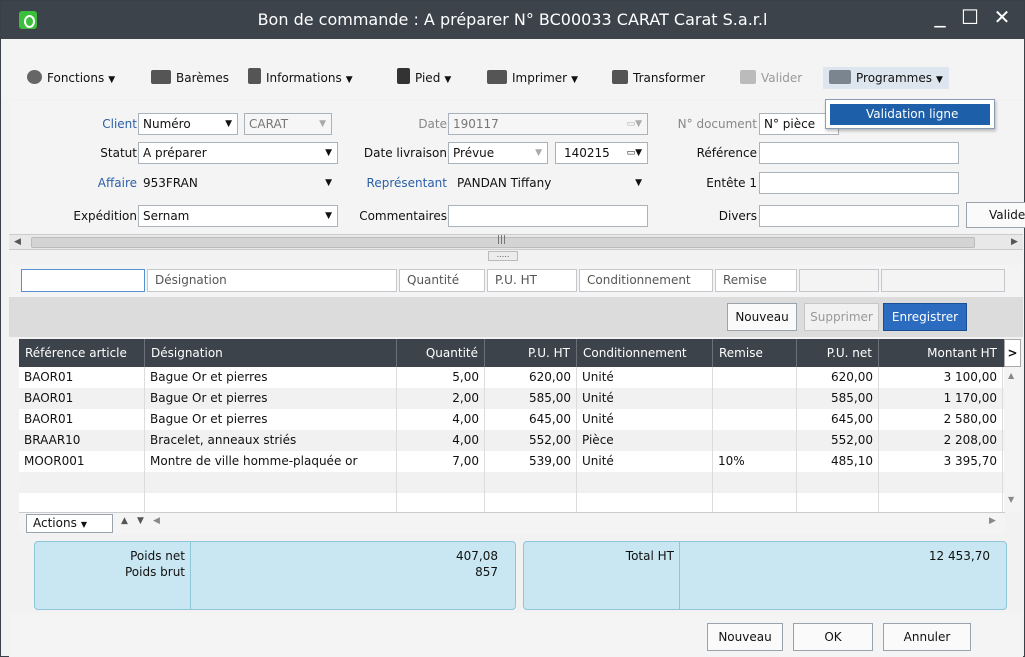  What do you see at coordinates (405, 153) in the screenshot?
I see `date-livraison-label: Date livraison` at bounding box center [405, 153].